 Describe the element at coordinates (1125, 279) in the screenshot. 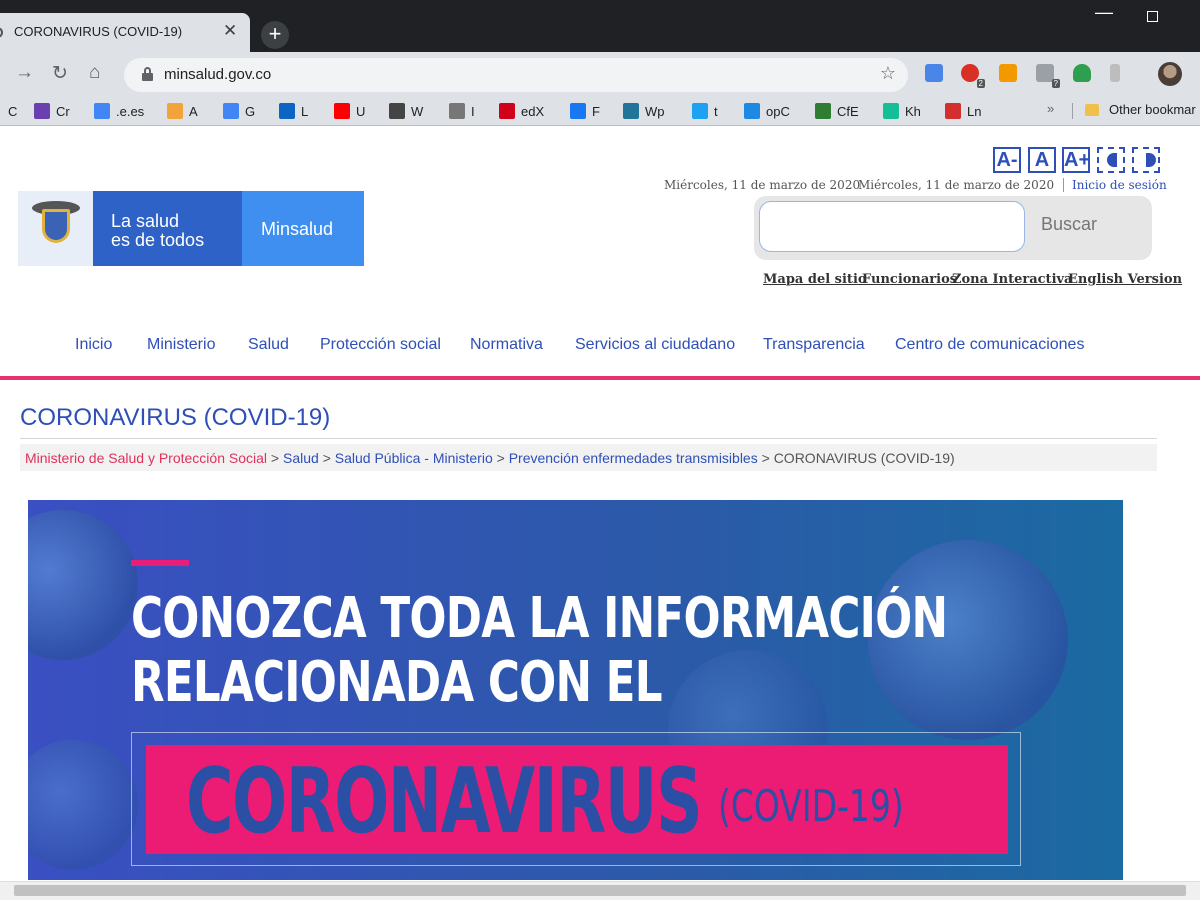

I see `english-version-link: English Version` at that location.